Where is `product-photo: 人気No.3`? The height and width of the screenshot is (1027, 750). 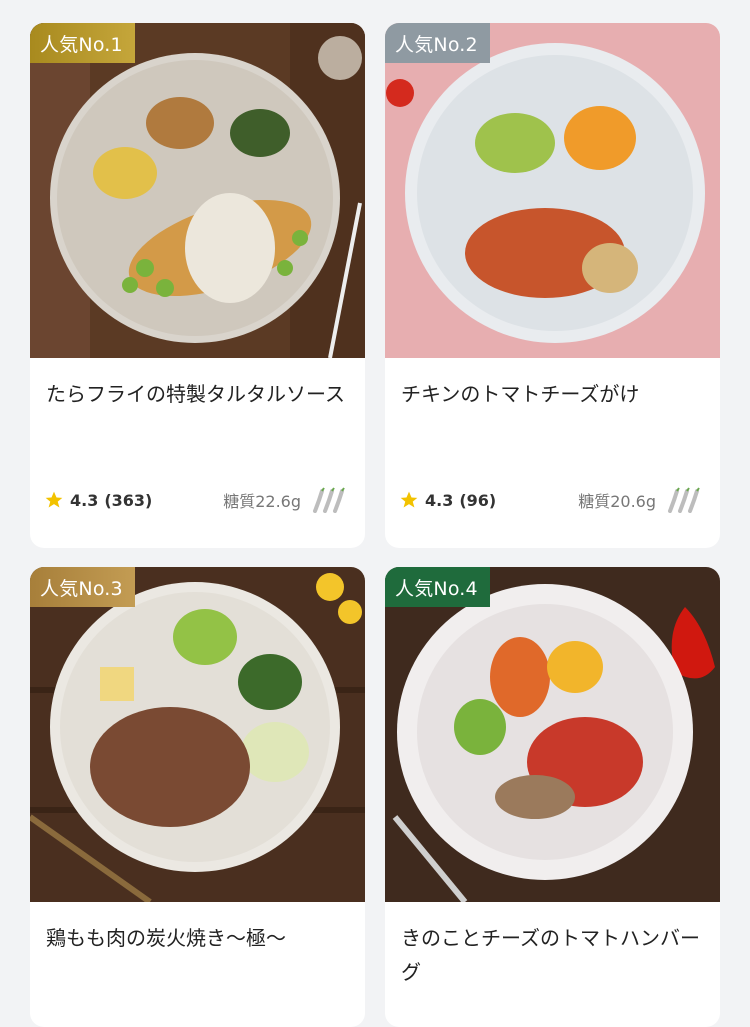
product-photo: 人気No.3 is located at coordinates (197, 734).